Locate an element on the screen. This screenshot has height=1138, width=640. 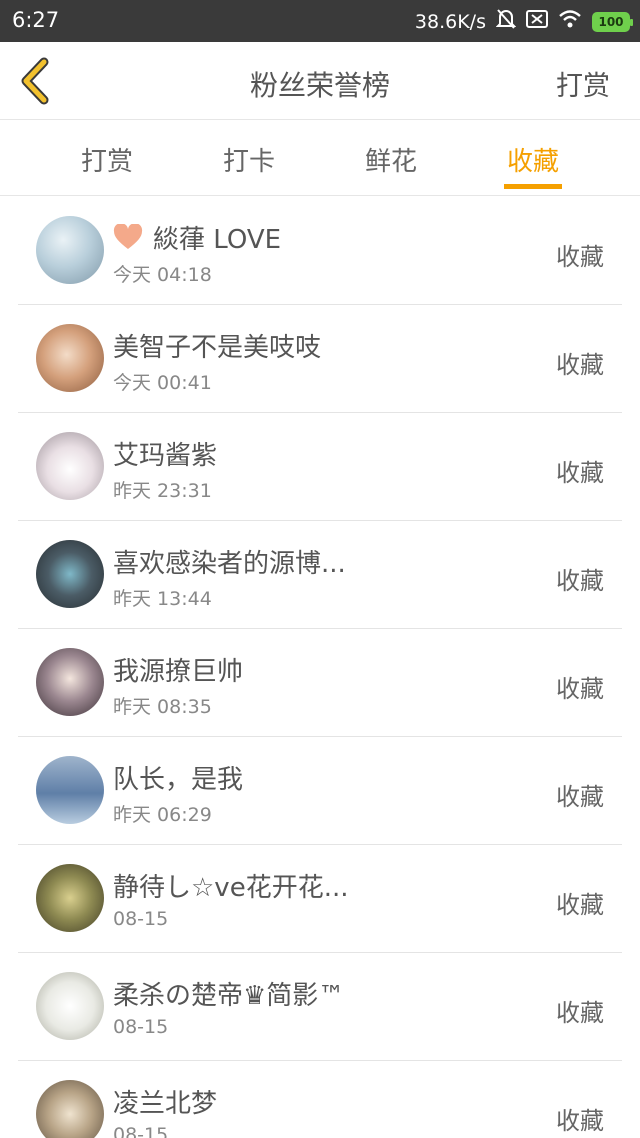
fan-time: 昨天 13:44 is located at coordinates (162, 599).